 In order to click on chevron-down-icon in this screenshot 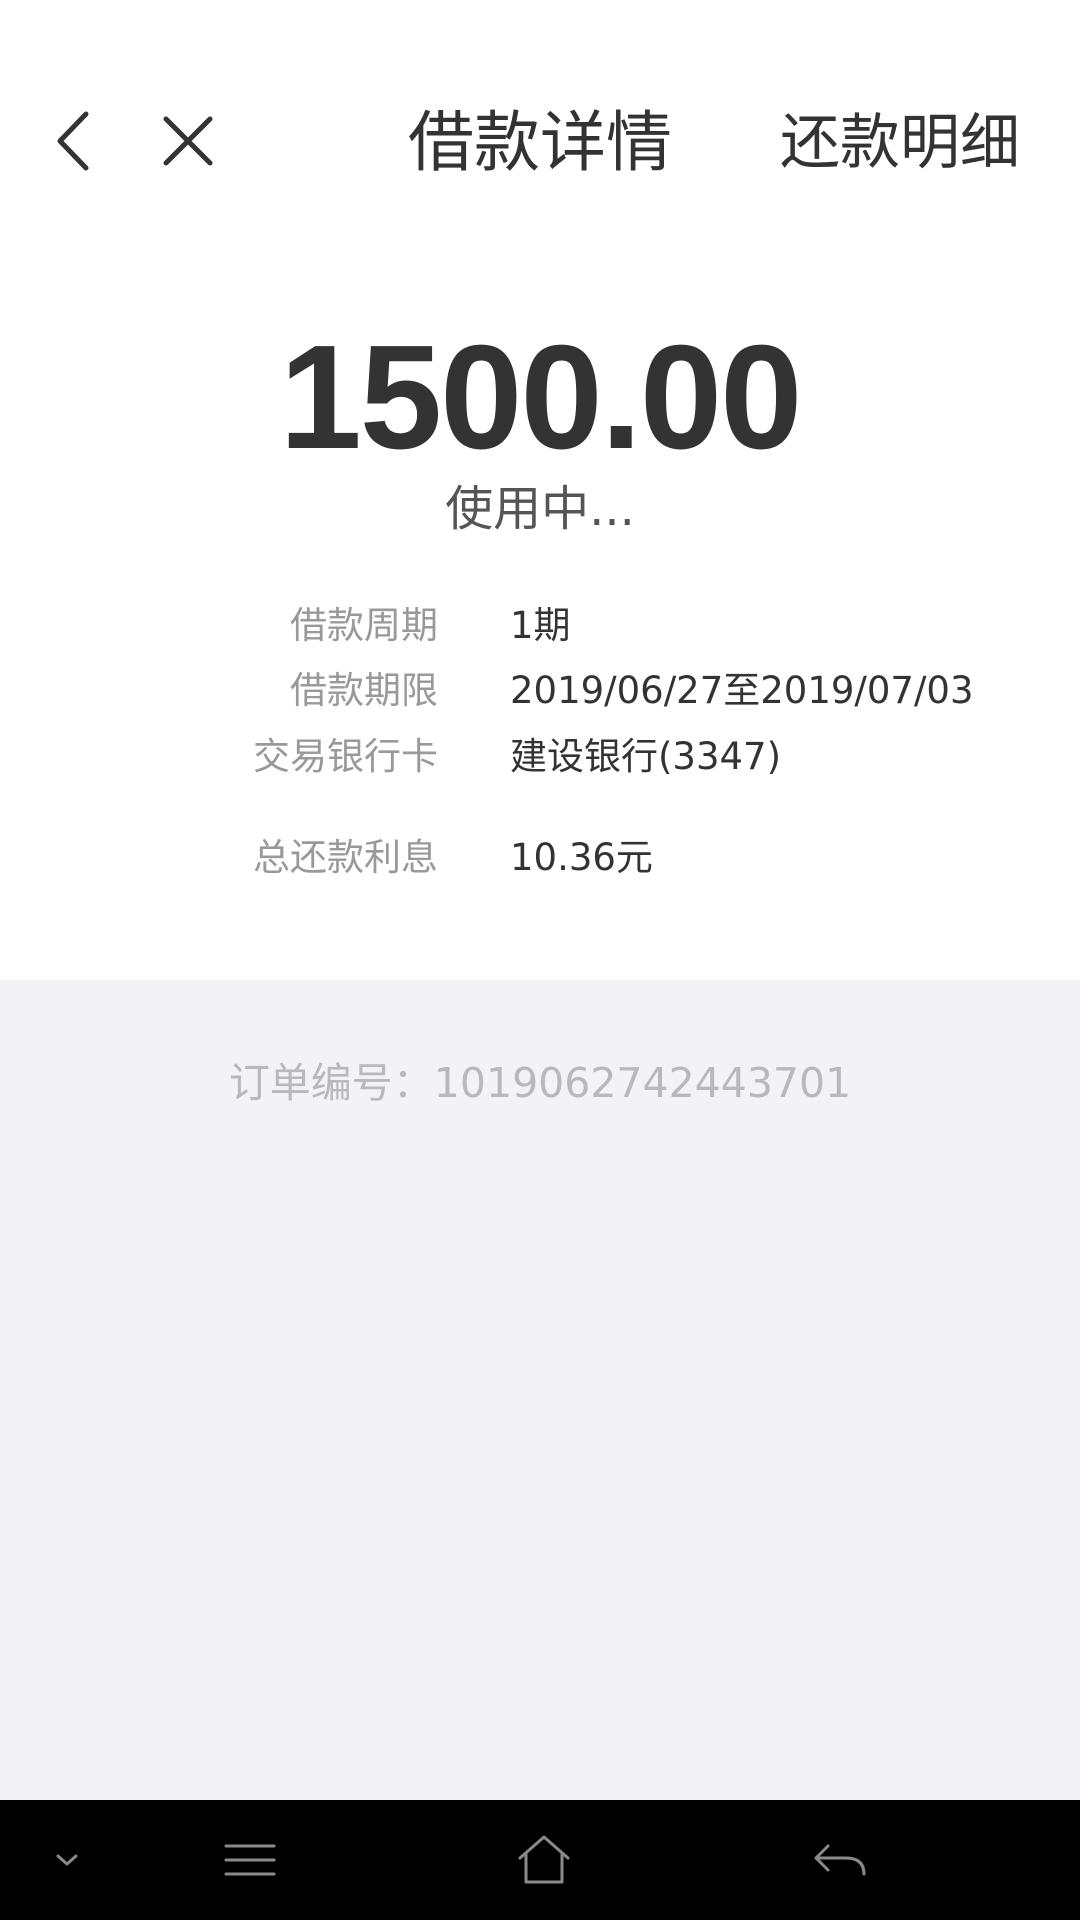, I will do `click(67, 1860)`.